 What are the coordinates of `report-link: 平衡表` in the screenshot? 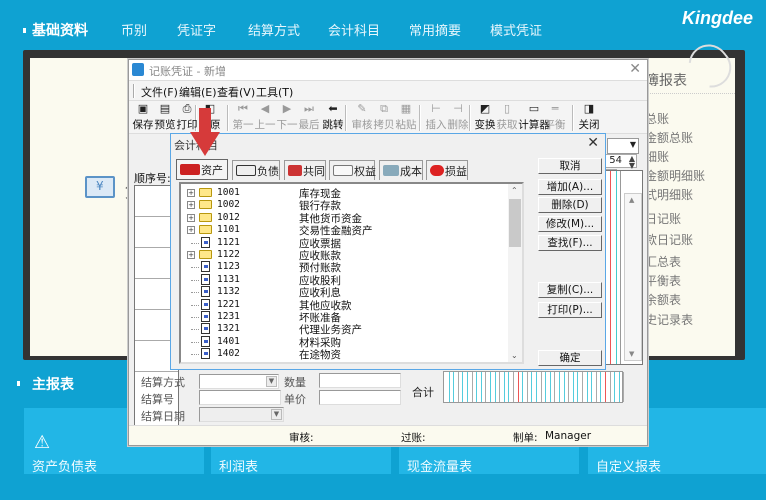 It's located at (663, 280).